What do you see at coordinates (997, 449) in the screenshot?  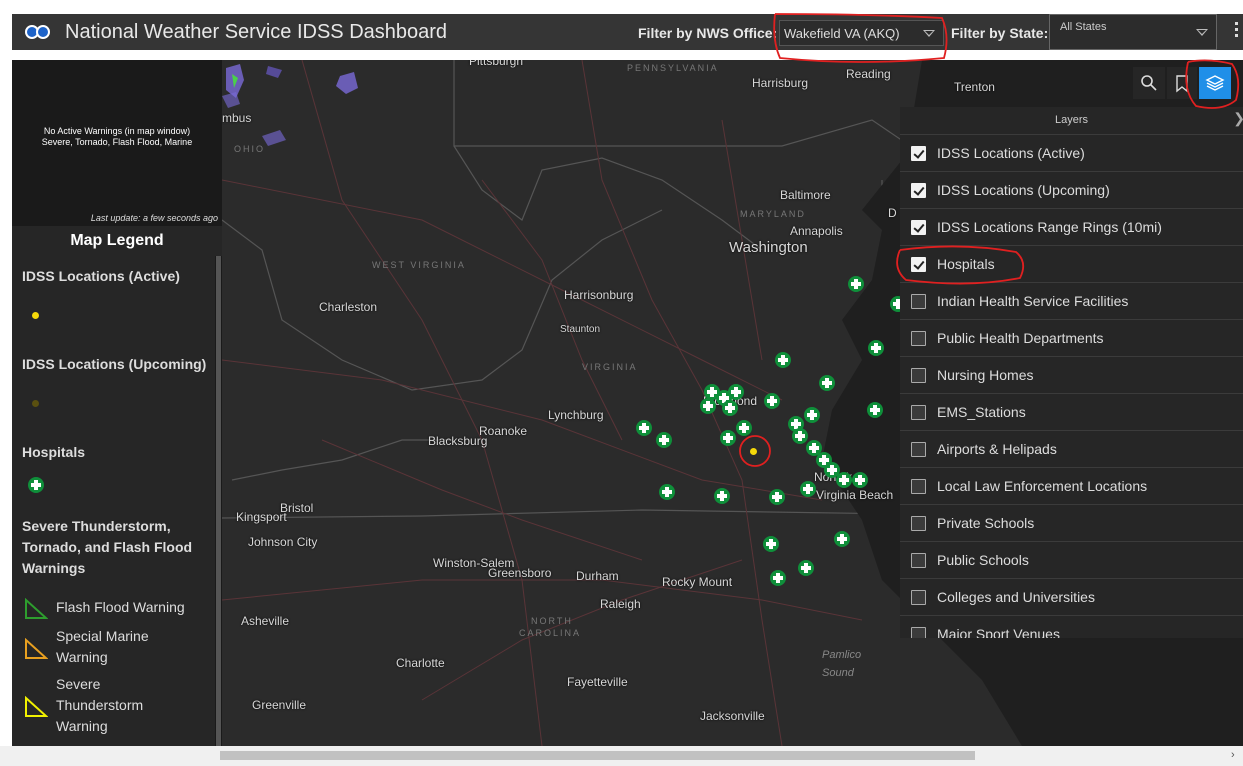 I see `layer-label: Airports & Helipads` at bounding box center [997, 449].